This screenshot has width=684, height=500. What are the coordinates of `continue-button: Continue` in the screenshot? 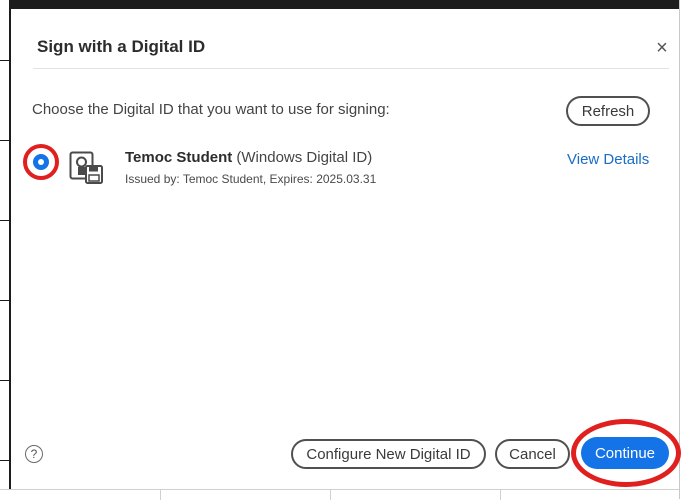 It's located at (625, 453).